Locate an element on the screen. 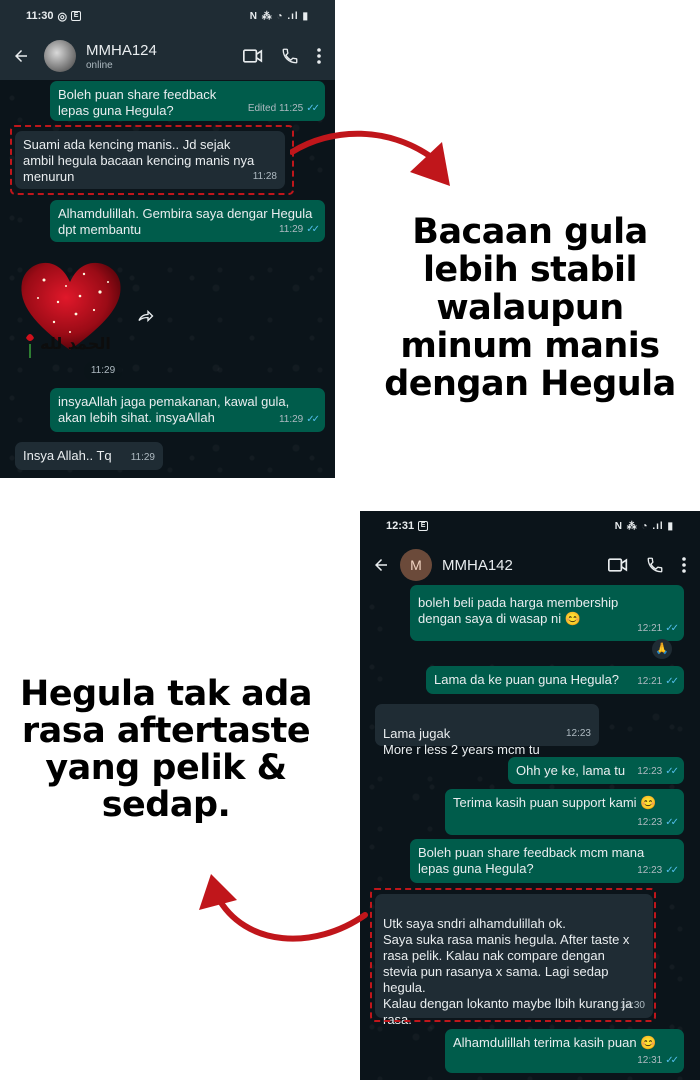 This screenshot has width=700, height=1080. message-text: Lama jugak More r less 2 years mcm tu is located at coordinates (461, 741).